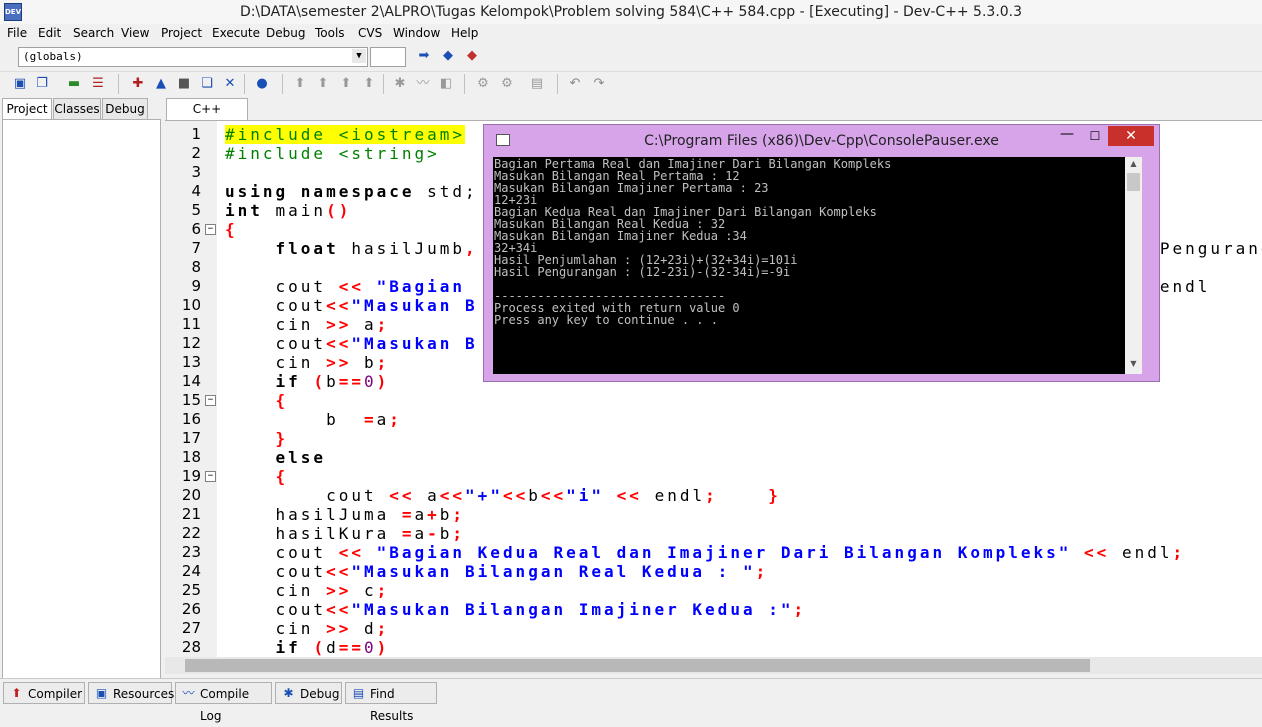  What do you see at coordinates (713, 590) in the screenshot?
I see `code-line: 25 cin >> c;` at bounding box center [713, 590].